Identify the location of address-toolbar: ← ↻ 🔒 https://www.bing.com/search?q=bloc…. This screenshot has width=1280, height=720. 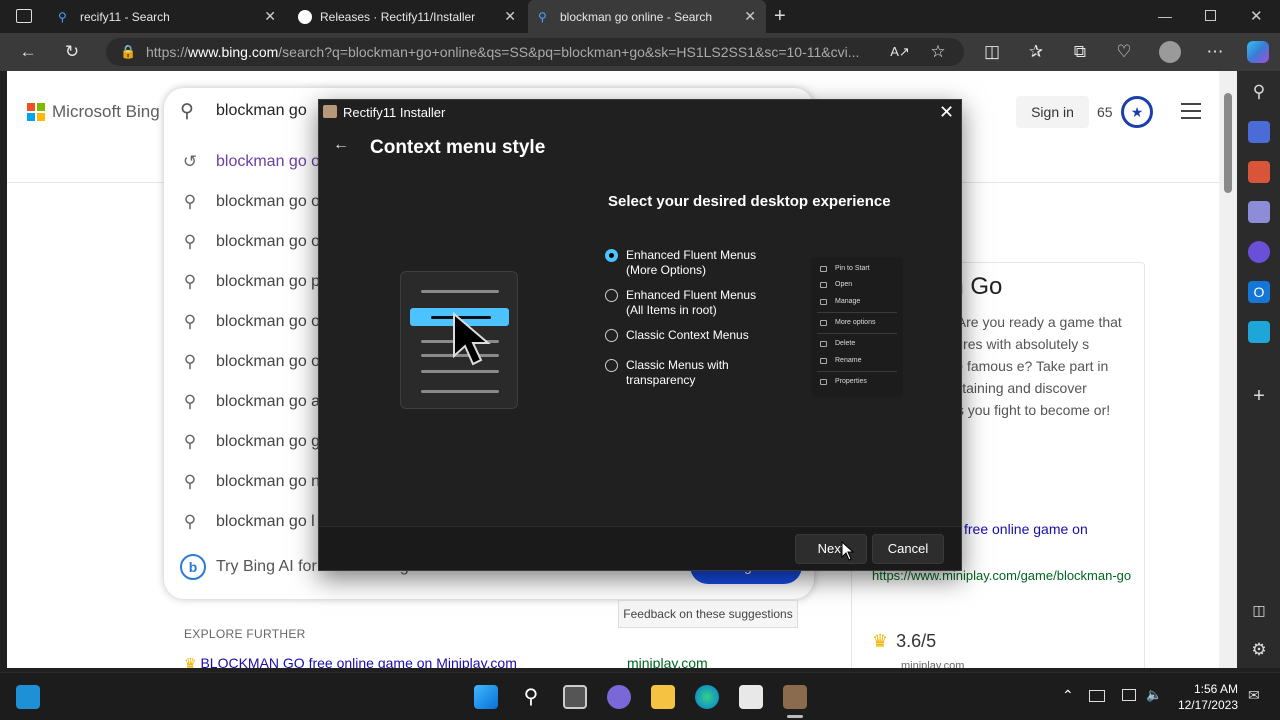
(640, 52).